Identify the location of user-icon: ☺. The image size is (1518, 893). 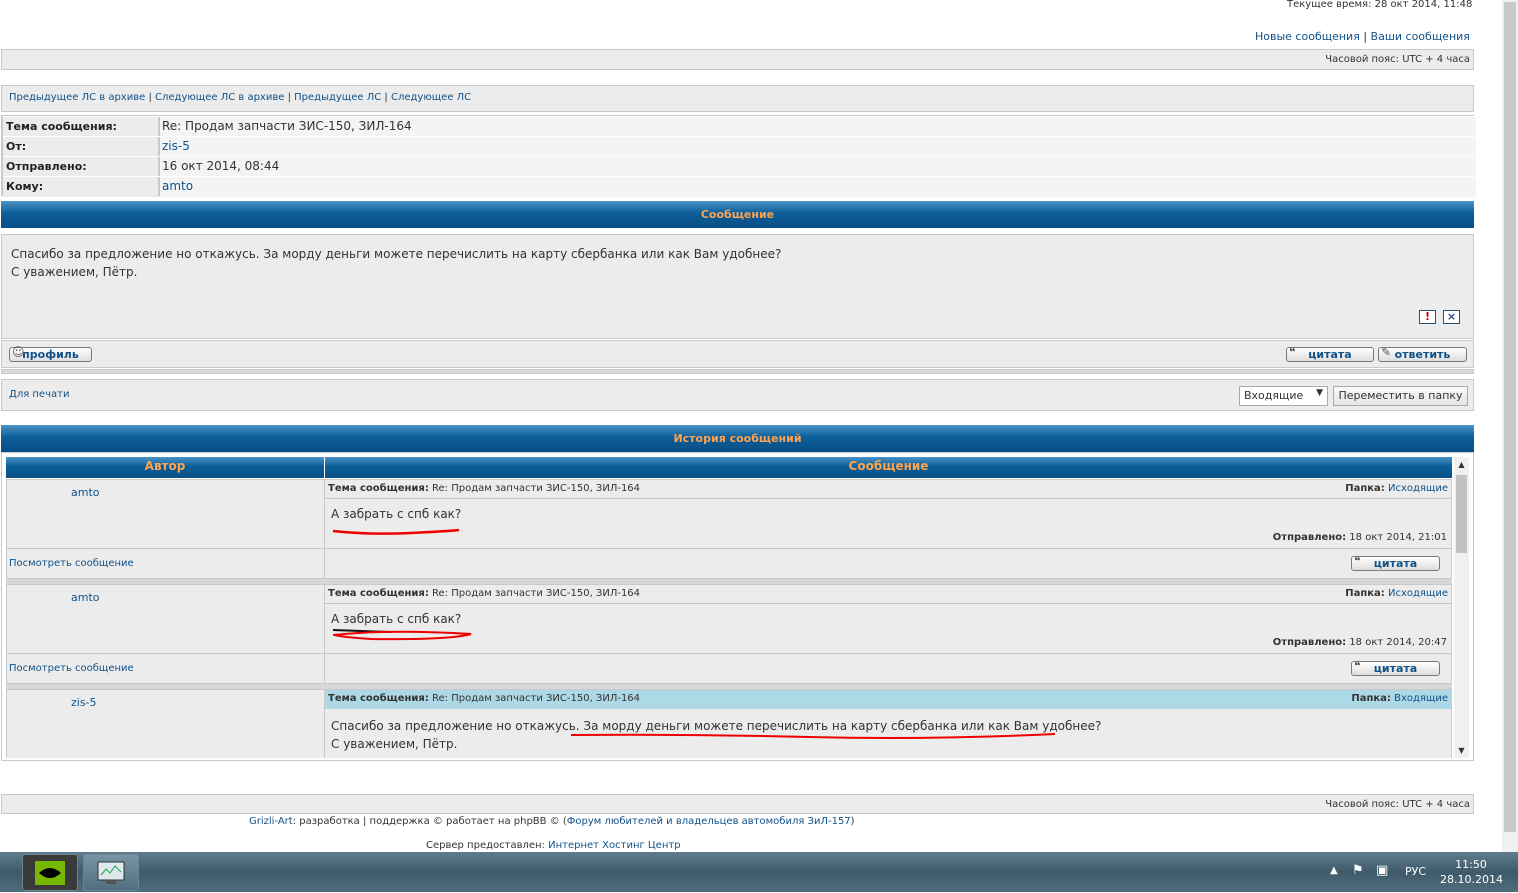
(18, 352).